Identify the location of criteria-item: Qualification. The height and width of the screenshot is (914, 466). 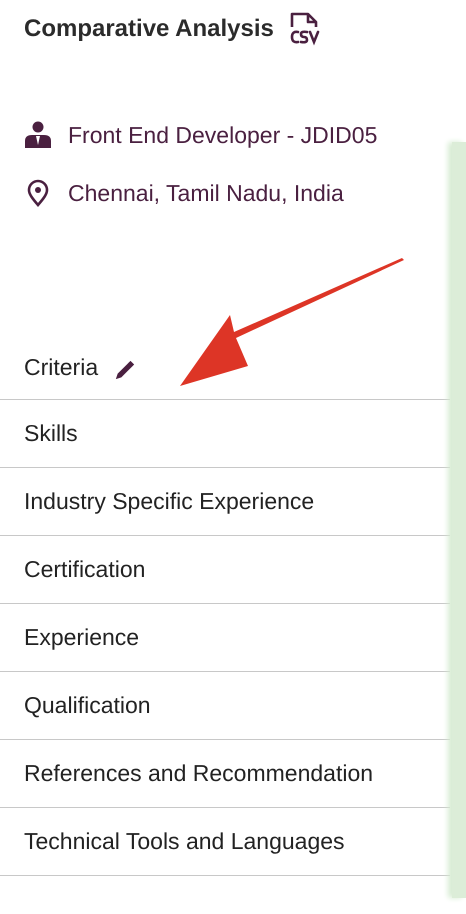
(87, 705).